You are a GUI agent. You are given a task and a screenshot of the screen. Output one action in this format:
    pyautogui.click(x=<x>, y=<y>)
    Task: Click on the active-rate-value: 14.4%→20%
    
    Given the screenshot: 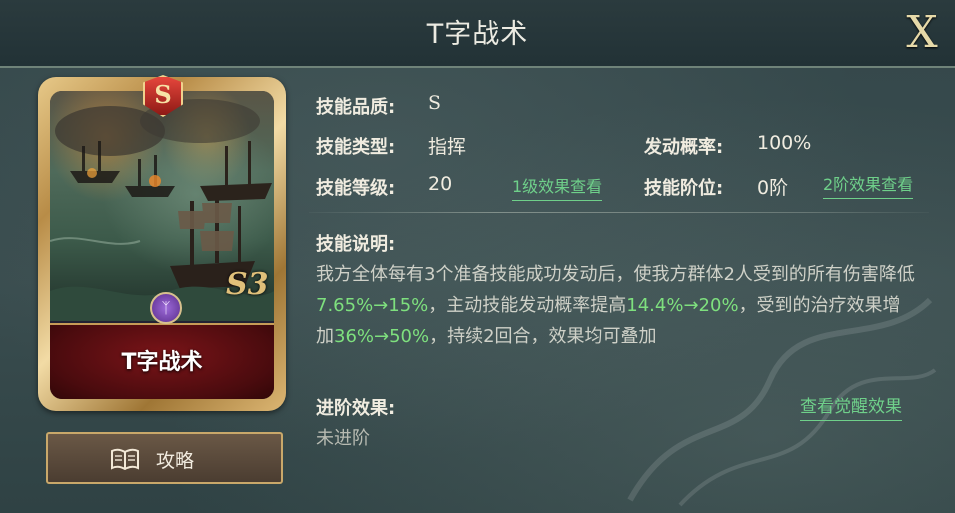 What is the action you would take?
    pyautogui.click(x=682, y=305)
    